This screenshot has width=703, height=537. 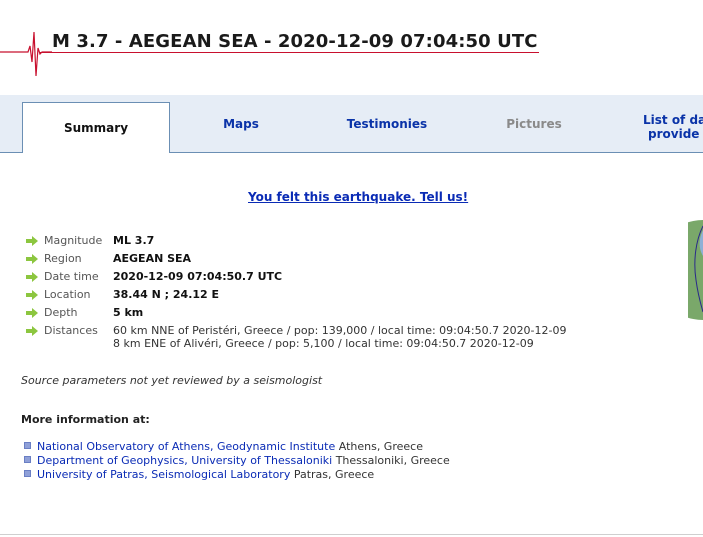 What do you see at coordinates (379, 446) in the screenshot?
I see `institution-location: Athens, Greece` at bounding box center [379, 446].